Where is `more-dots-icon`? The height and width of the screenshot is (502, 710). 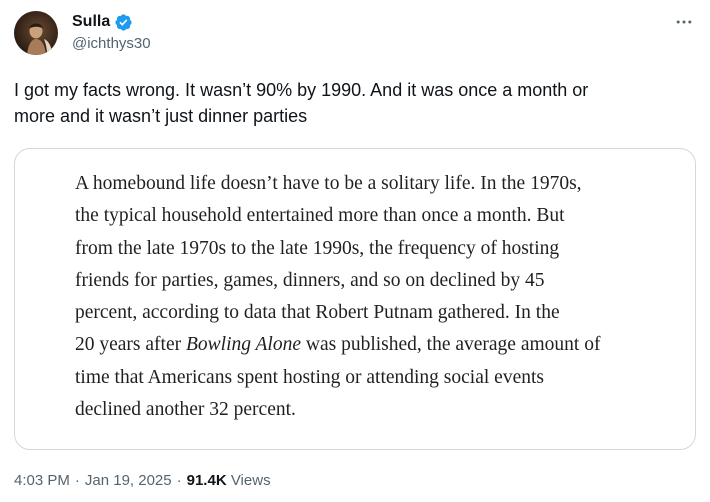 more-dots-icon is located at coordinates (684, 22).